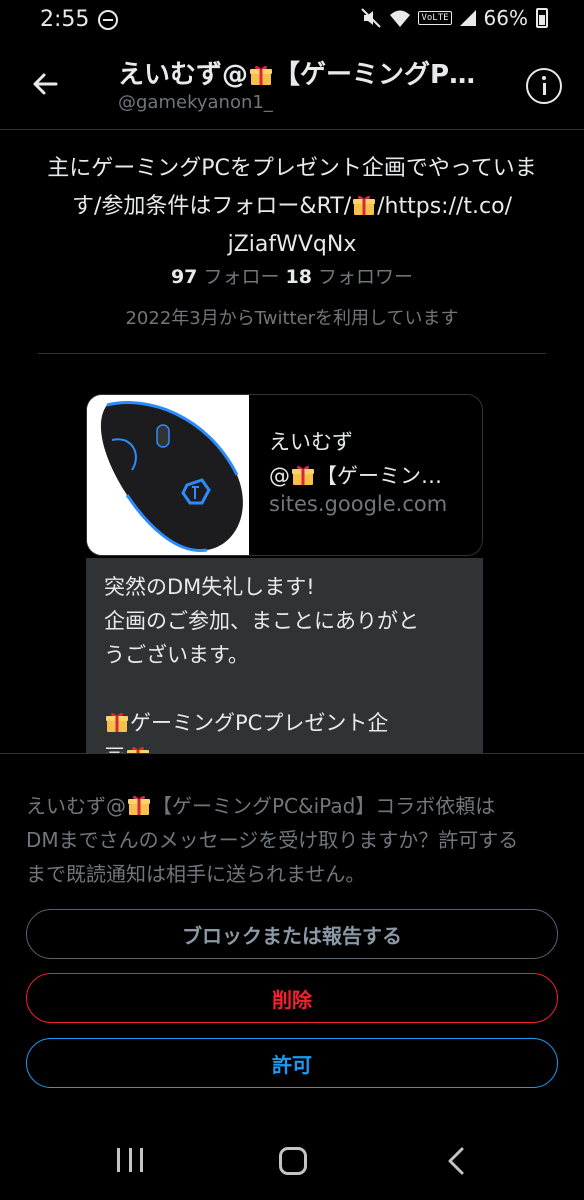  What do you see at coordinates (454, 18) in the screenshot?
I see `status-icons: VoLTE 66%` at bounding box center [454, 18].